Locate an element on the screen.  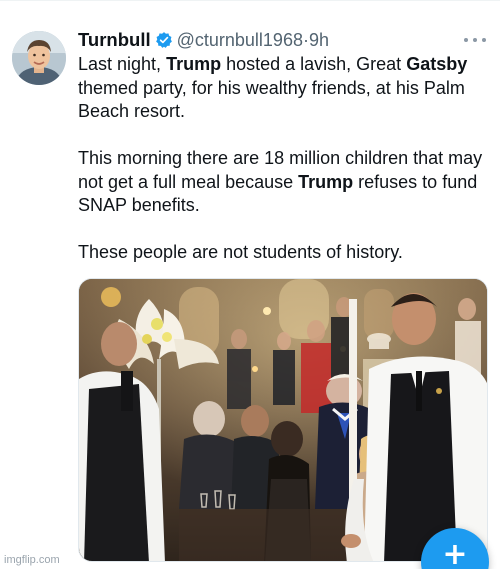
plus-icon: + is located at coordinates (455, 553).